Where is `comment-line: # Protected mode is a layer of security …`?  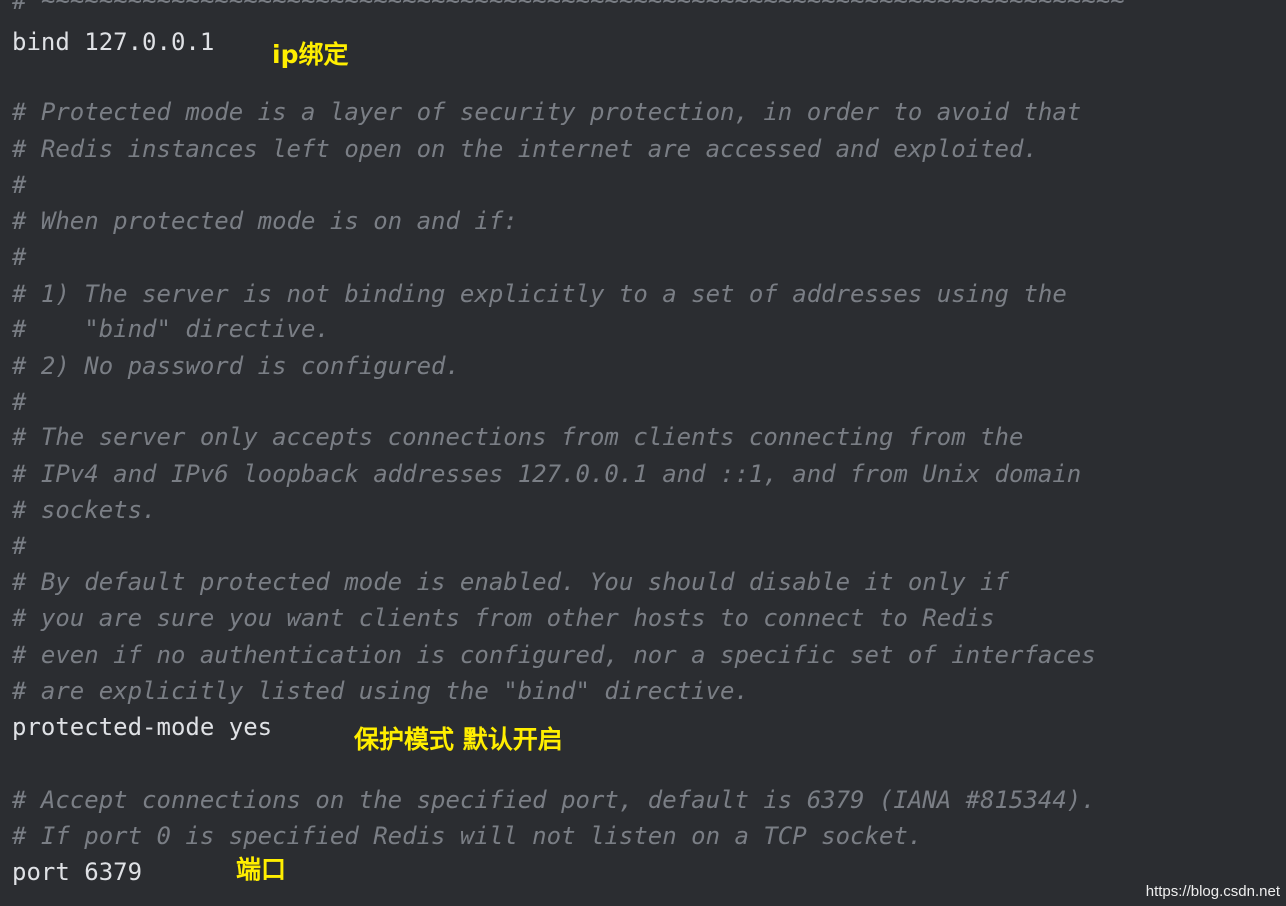 comment-line: # Protected mode is a layer of security … is located at coordinates (547, 112).